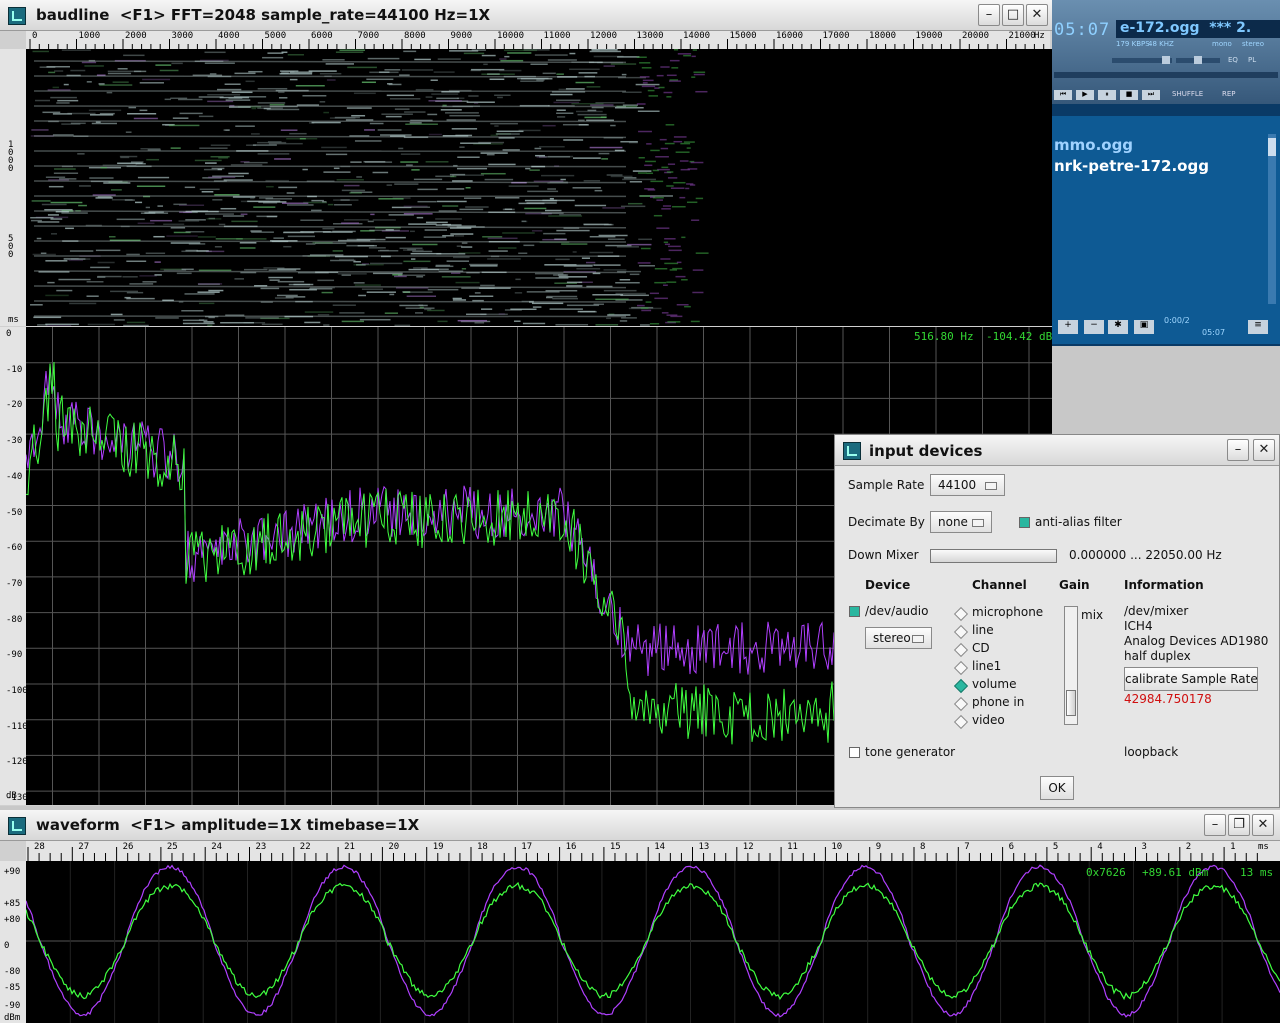 This screenshot has width=1280, height=1023. Describe the element at coordinates (17, 726) in the screenshot. I see `db-tick-label: -110` at that location.